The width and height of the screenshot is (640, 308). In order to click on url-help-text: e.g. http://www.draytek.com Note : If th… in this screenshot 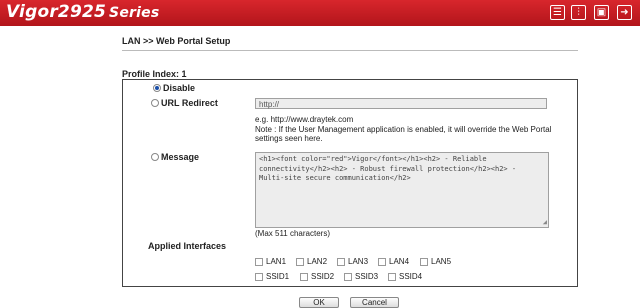, I will do `click(405, 129)`.